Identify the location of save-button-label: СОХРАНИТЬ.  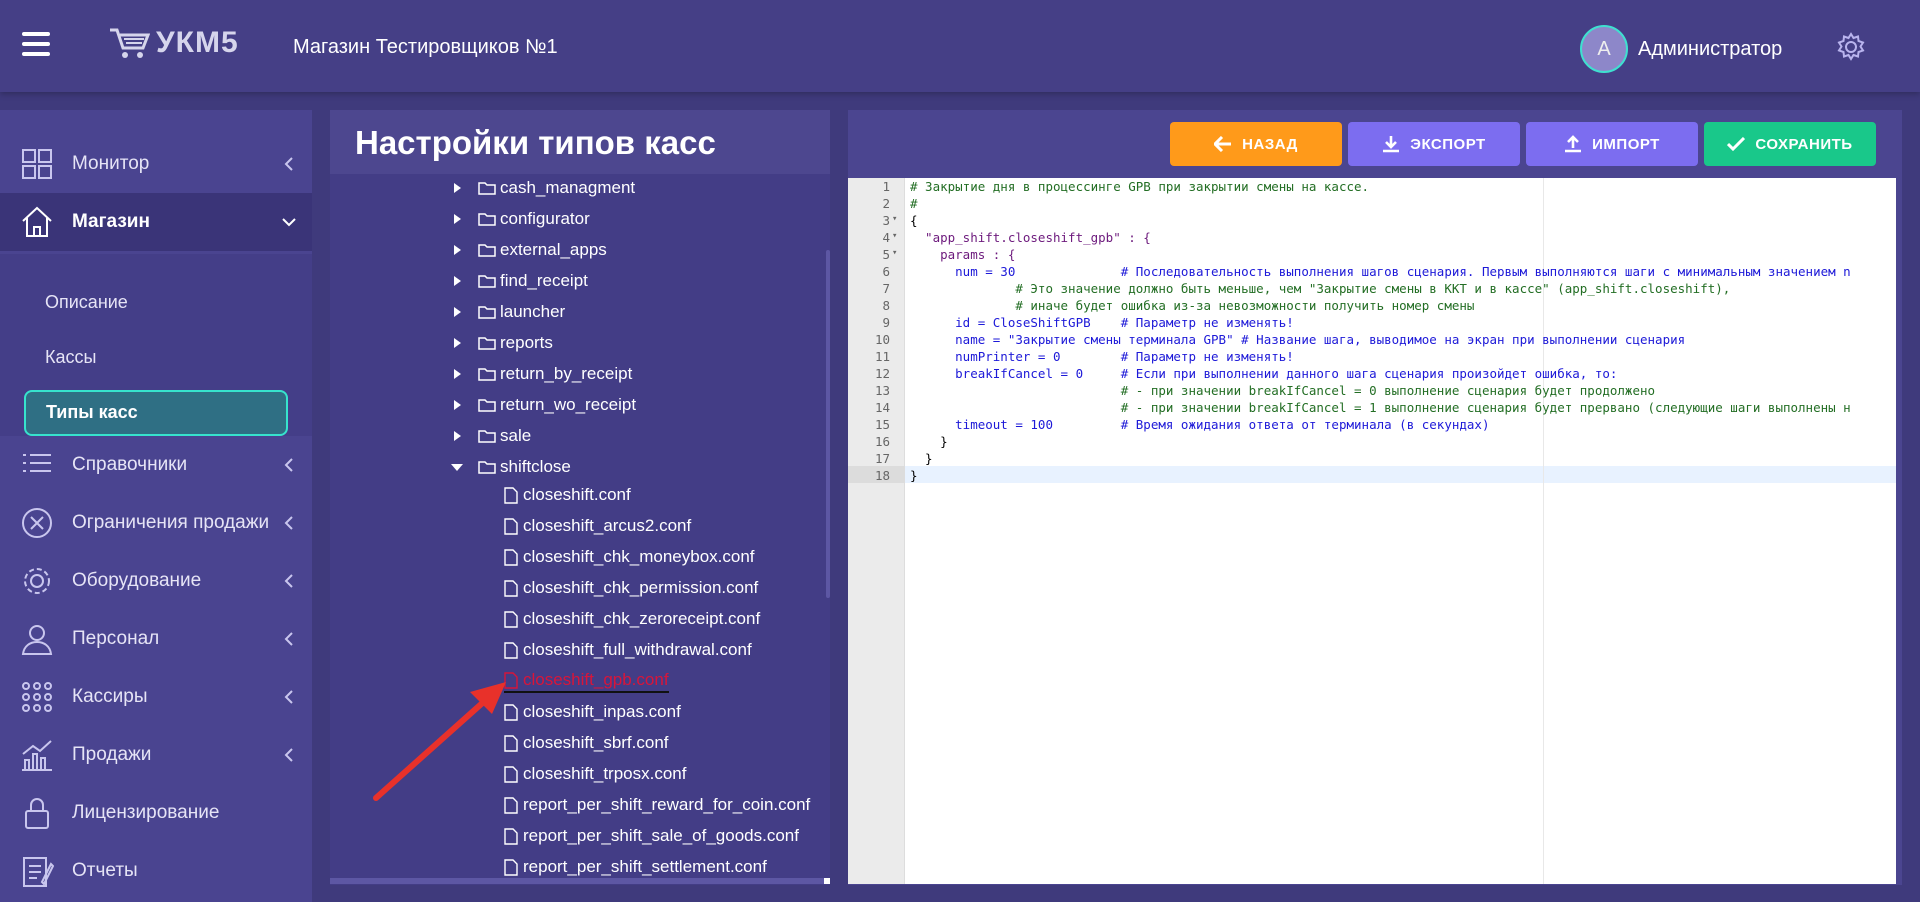
(1804, 144).